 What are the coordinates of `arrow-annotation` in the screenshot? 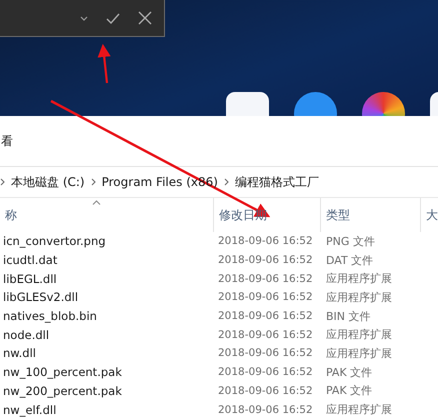 It's located at (104, 64).